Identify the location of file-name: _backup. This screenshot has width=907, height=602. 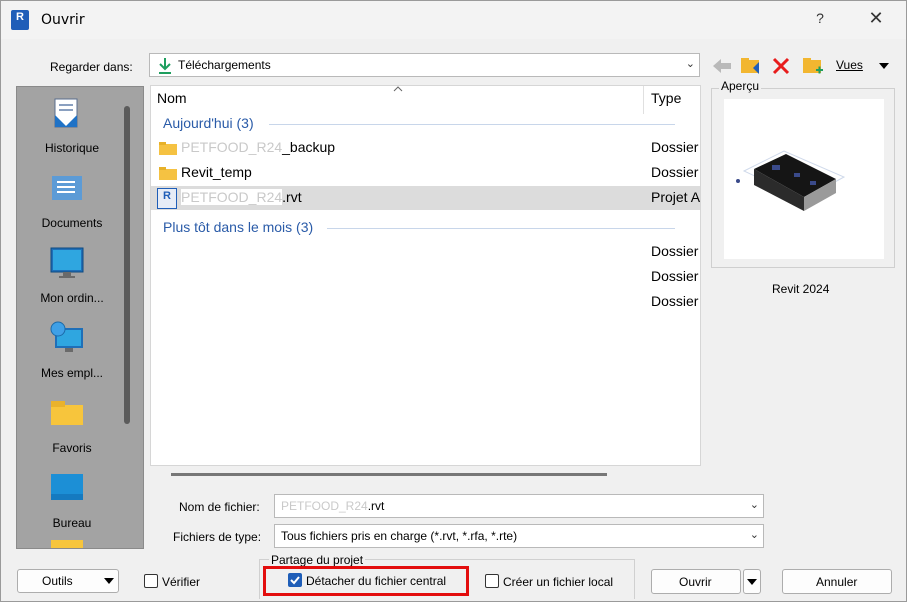
(309, 147).